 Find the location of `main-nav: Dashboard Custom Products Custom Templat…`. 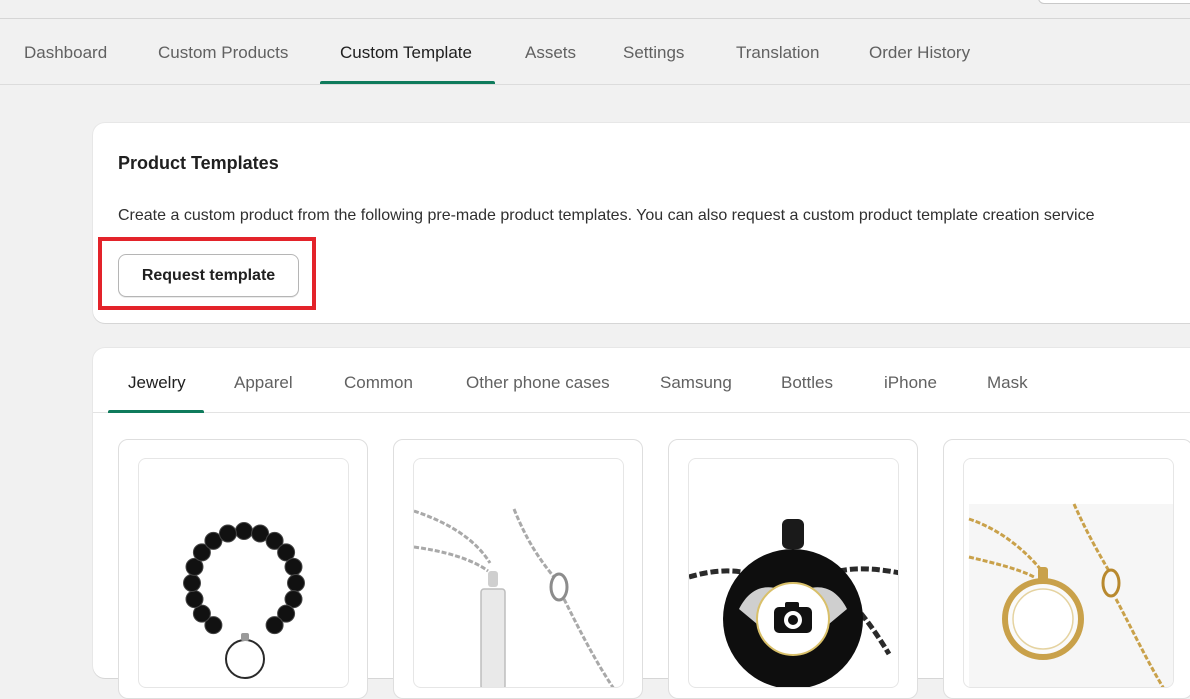

main-nav: Dashboard Custom Products Custom Templat… is located at coordinates (595, 52).